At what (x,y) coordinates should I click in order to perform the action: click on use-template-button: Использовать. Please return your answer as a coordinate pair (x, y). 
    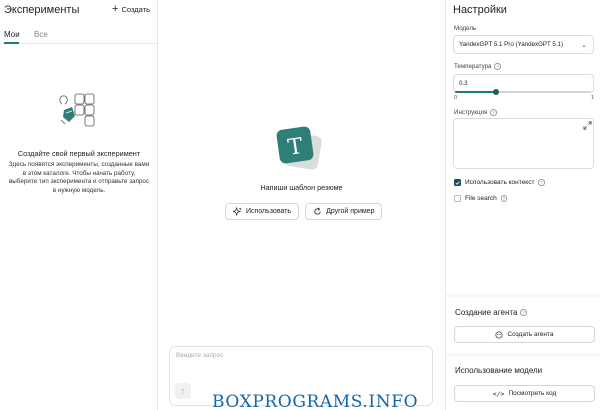
    Looking at the image, I should click on (262, 211).